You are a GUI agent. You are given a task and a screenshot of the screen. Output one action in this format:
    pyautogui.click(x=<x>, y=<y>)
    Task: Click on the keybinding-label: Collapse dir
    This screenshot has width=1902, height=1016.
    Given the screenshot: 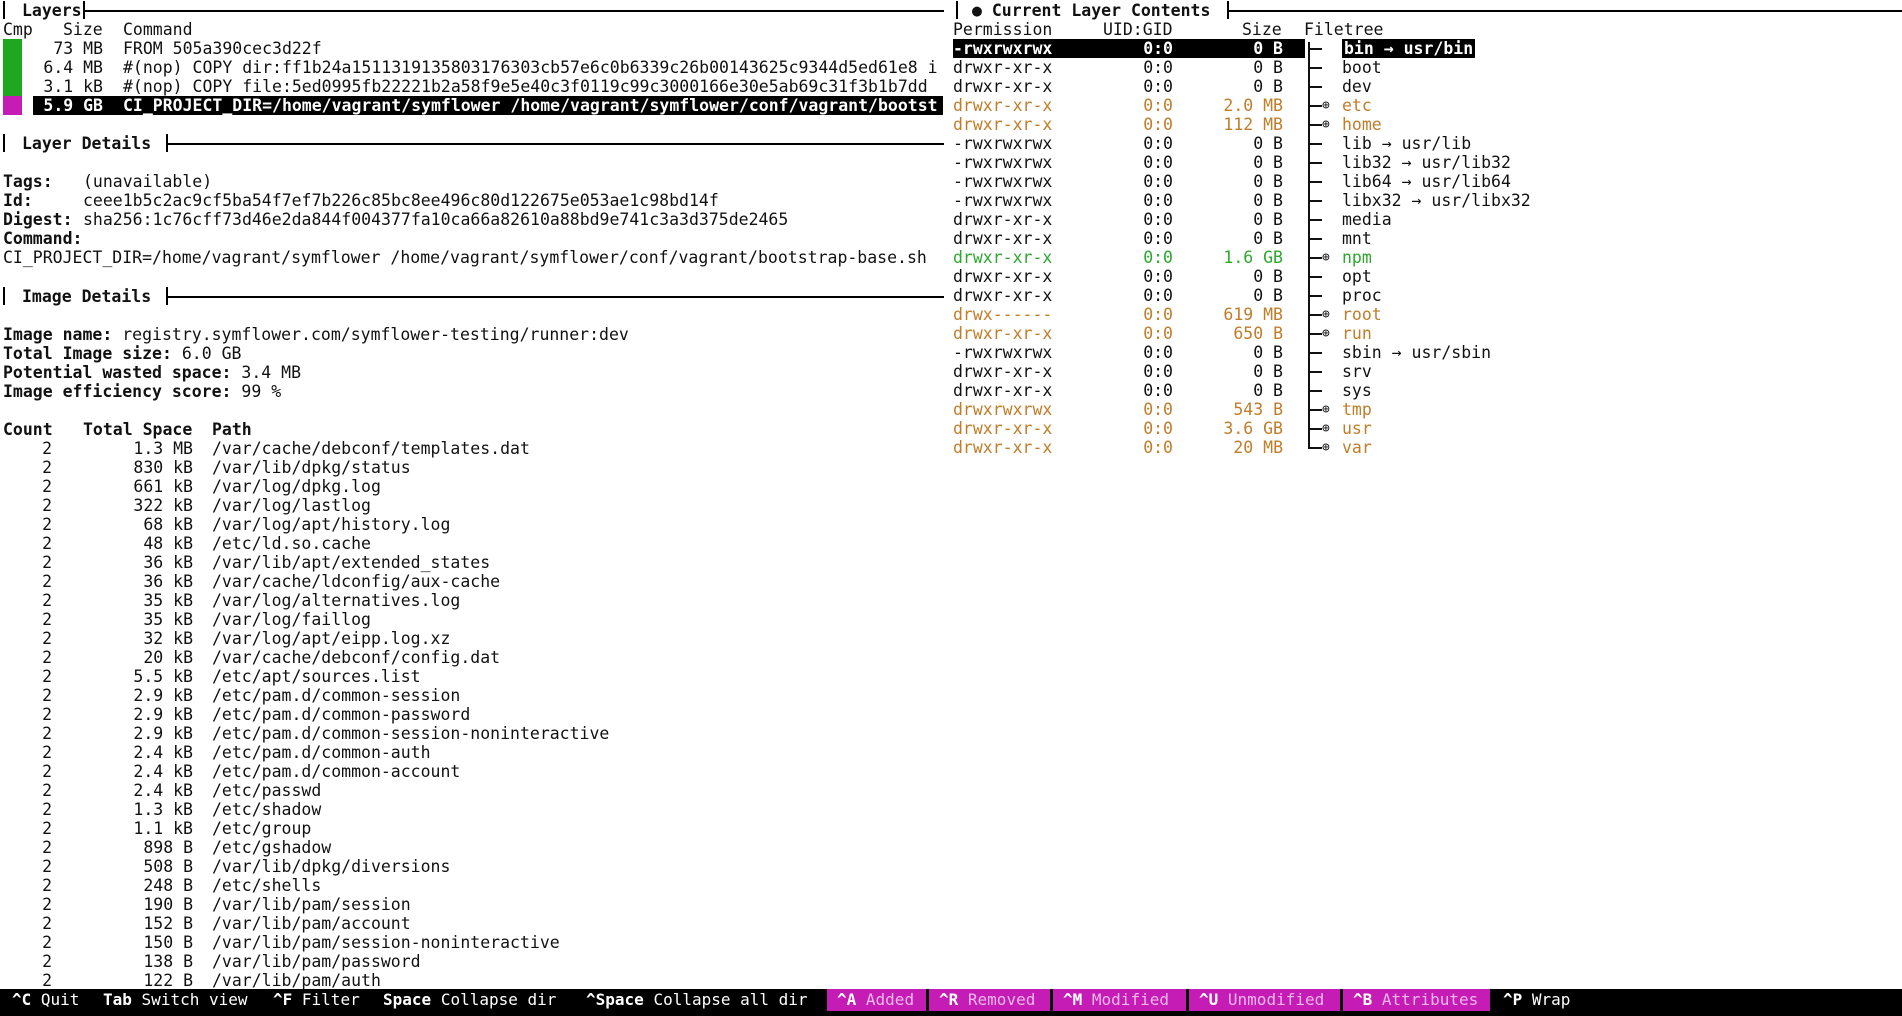 What is the action you would take?
    pyautogui.click(x=498, y=999)
    